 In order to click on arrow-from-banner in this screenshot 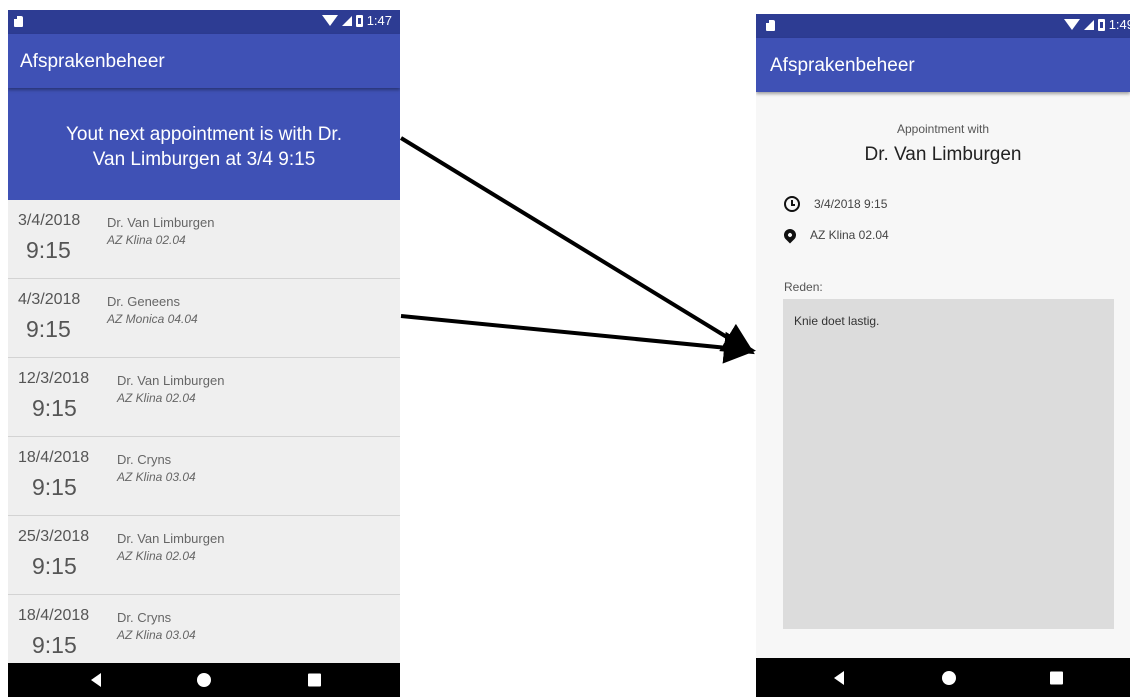, I will do `click(577, 245)`.